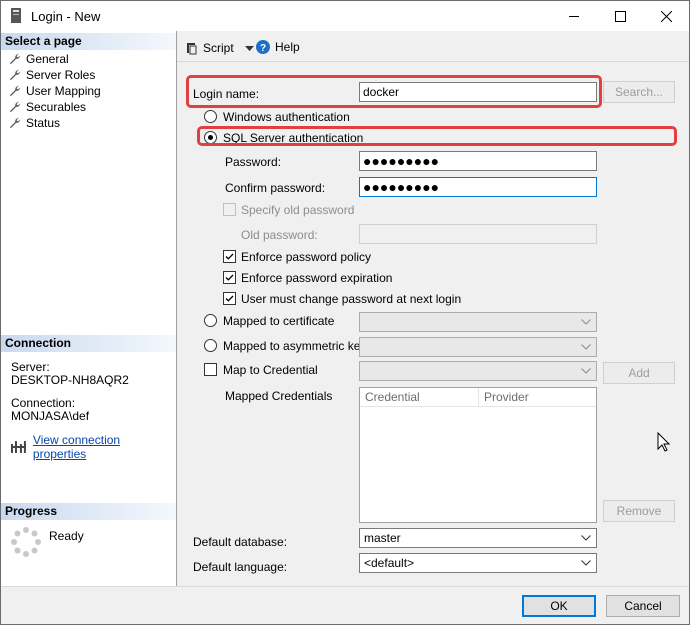  Describe the element at coordinates (275, 188) in the screenshot. I see `confirm-password-label: Confirm password:` at that location.